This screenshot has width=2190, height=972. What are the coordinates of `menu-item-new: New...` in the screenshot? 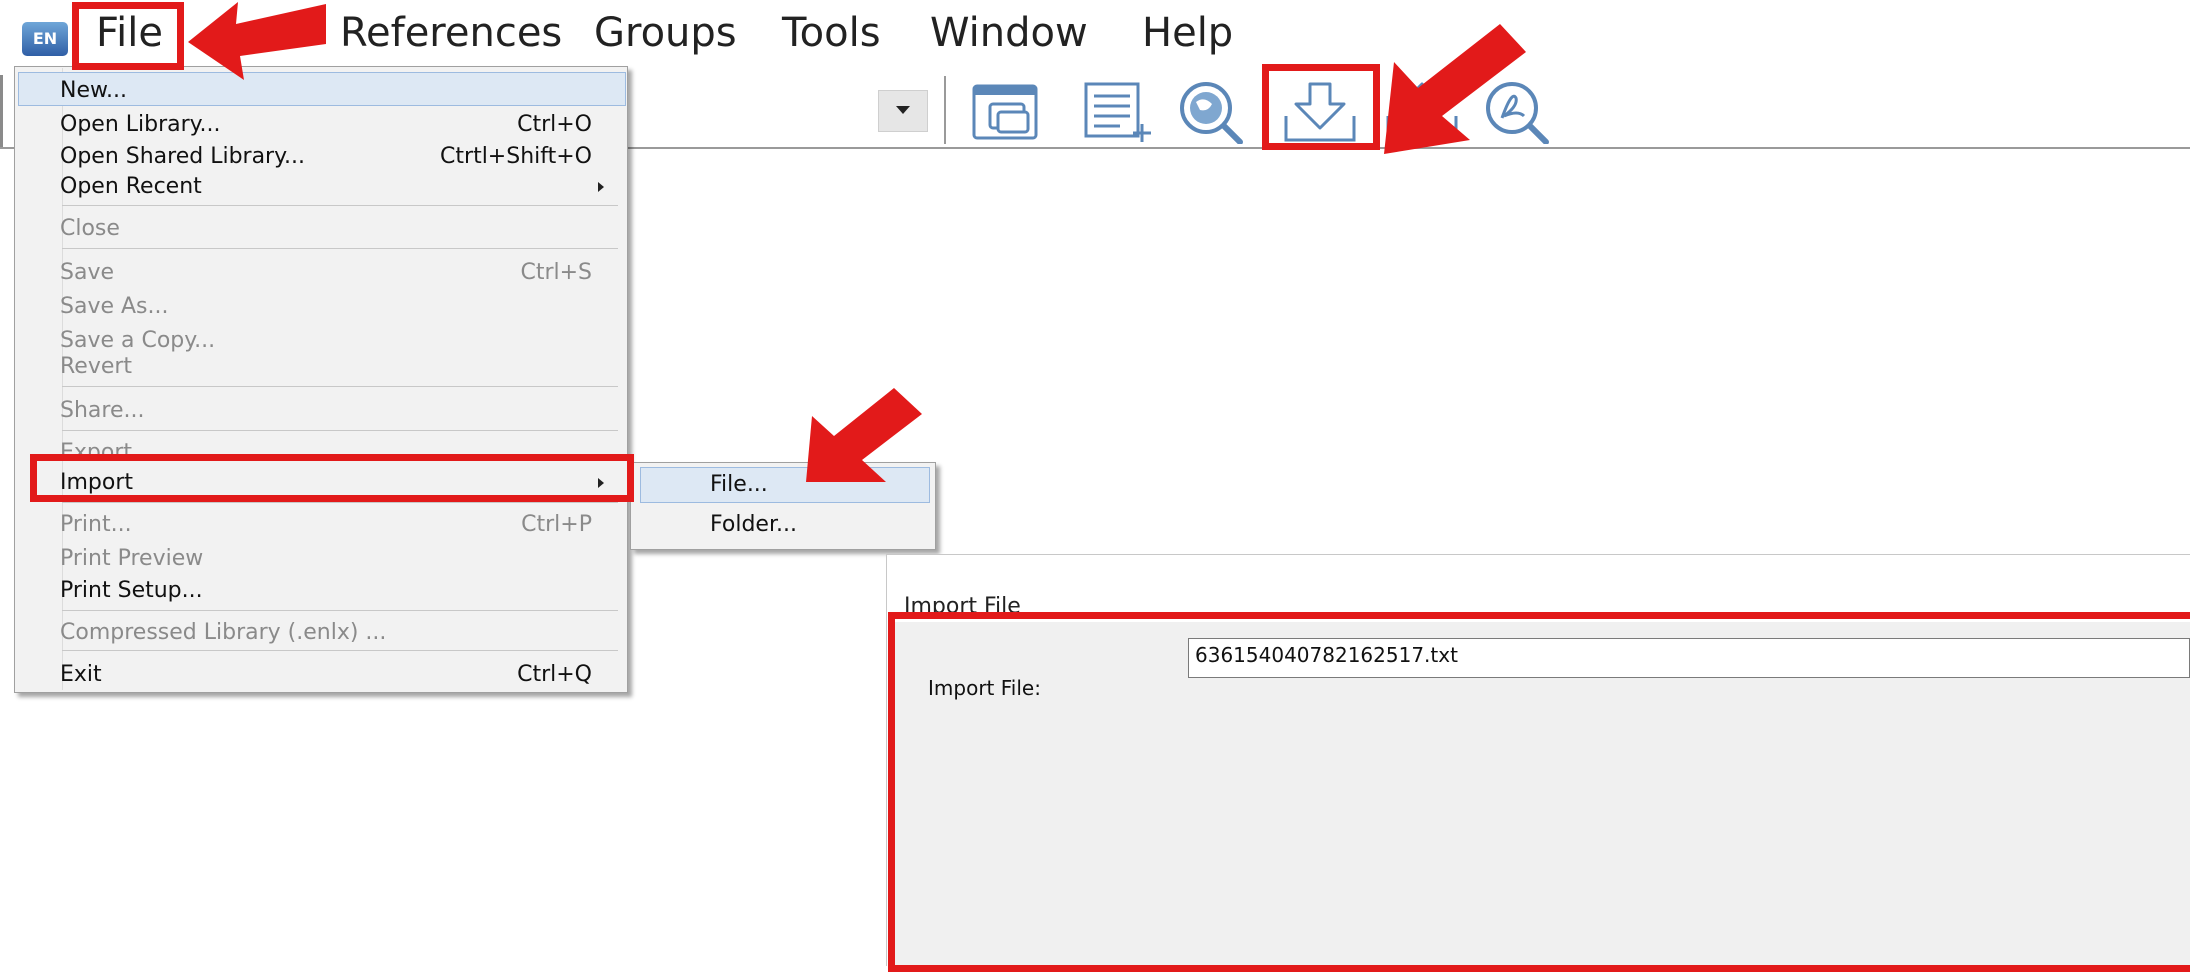 It's located at (340, 91).